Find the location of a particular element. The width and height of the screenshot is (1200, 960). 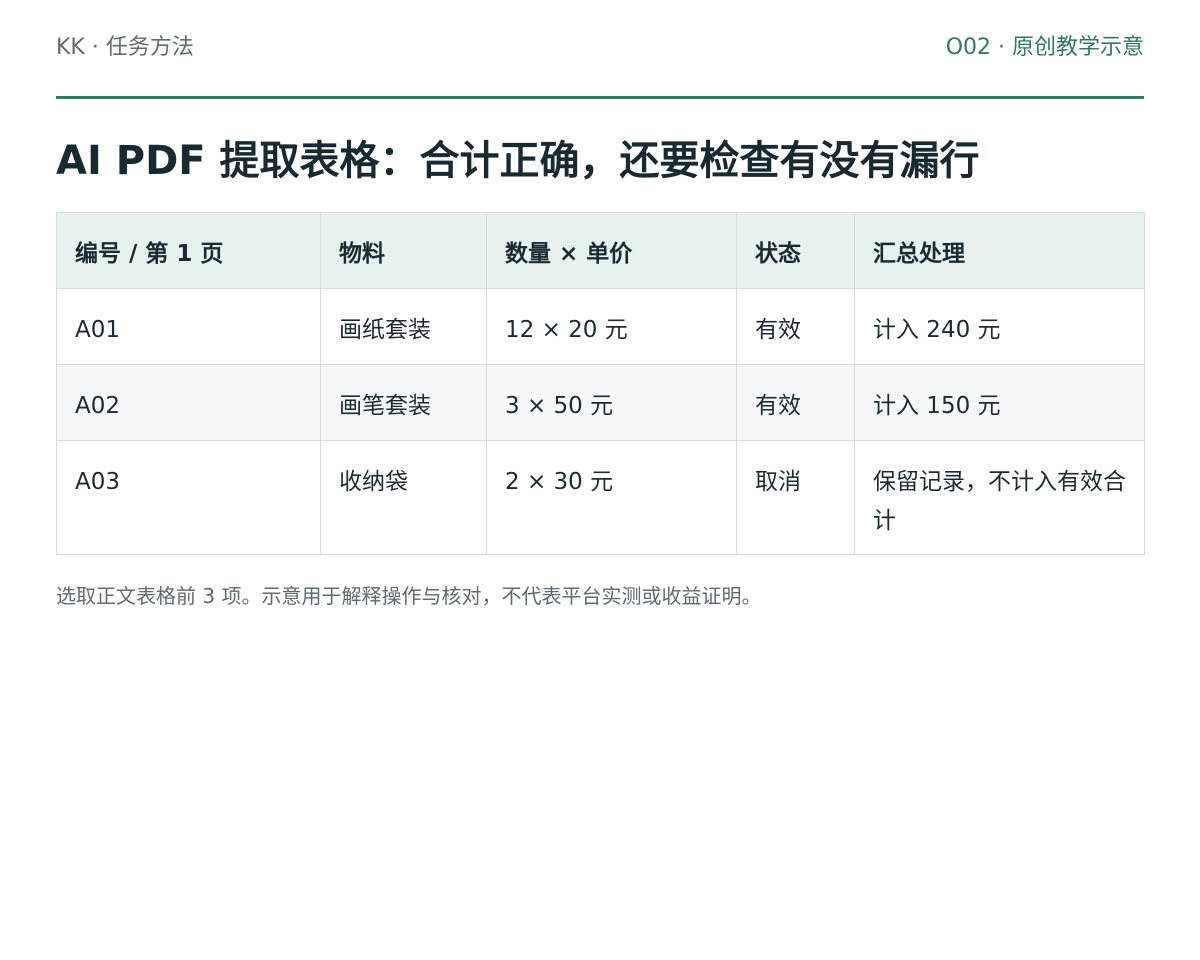

table-header-row: 编号 / 第 1 页 物料 数量 × 单价 状态 汇总处理 is located at coordinates (600, 250).